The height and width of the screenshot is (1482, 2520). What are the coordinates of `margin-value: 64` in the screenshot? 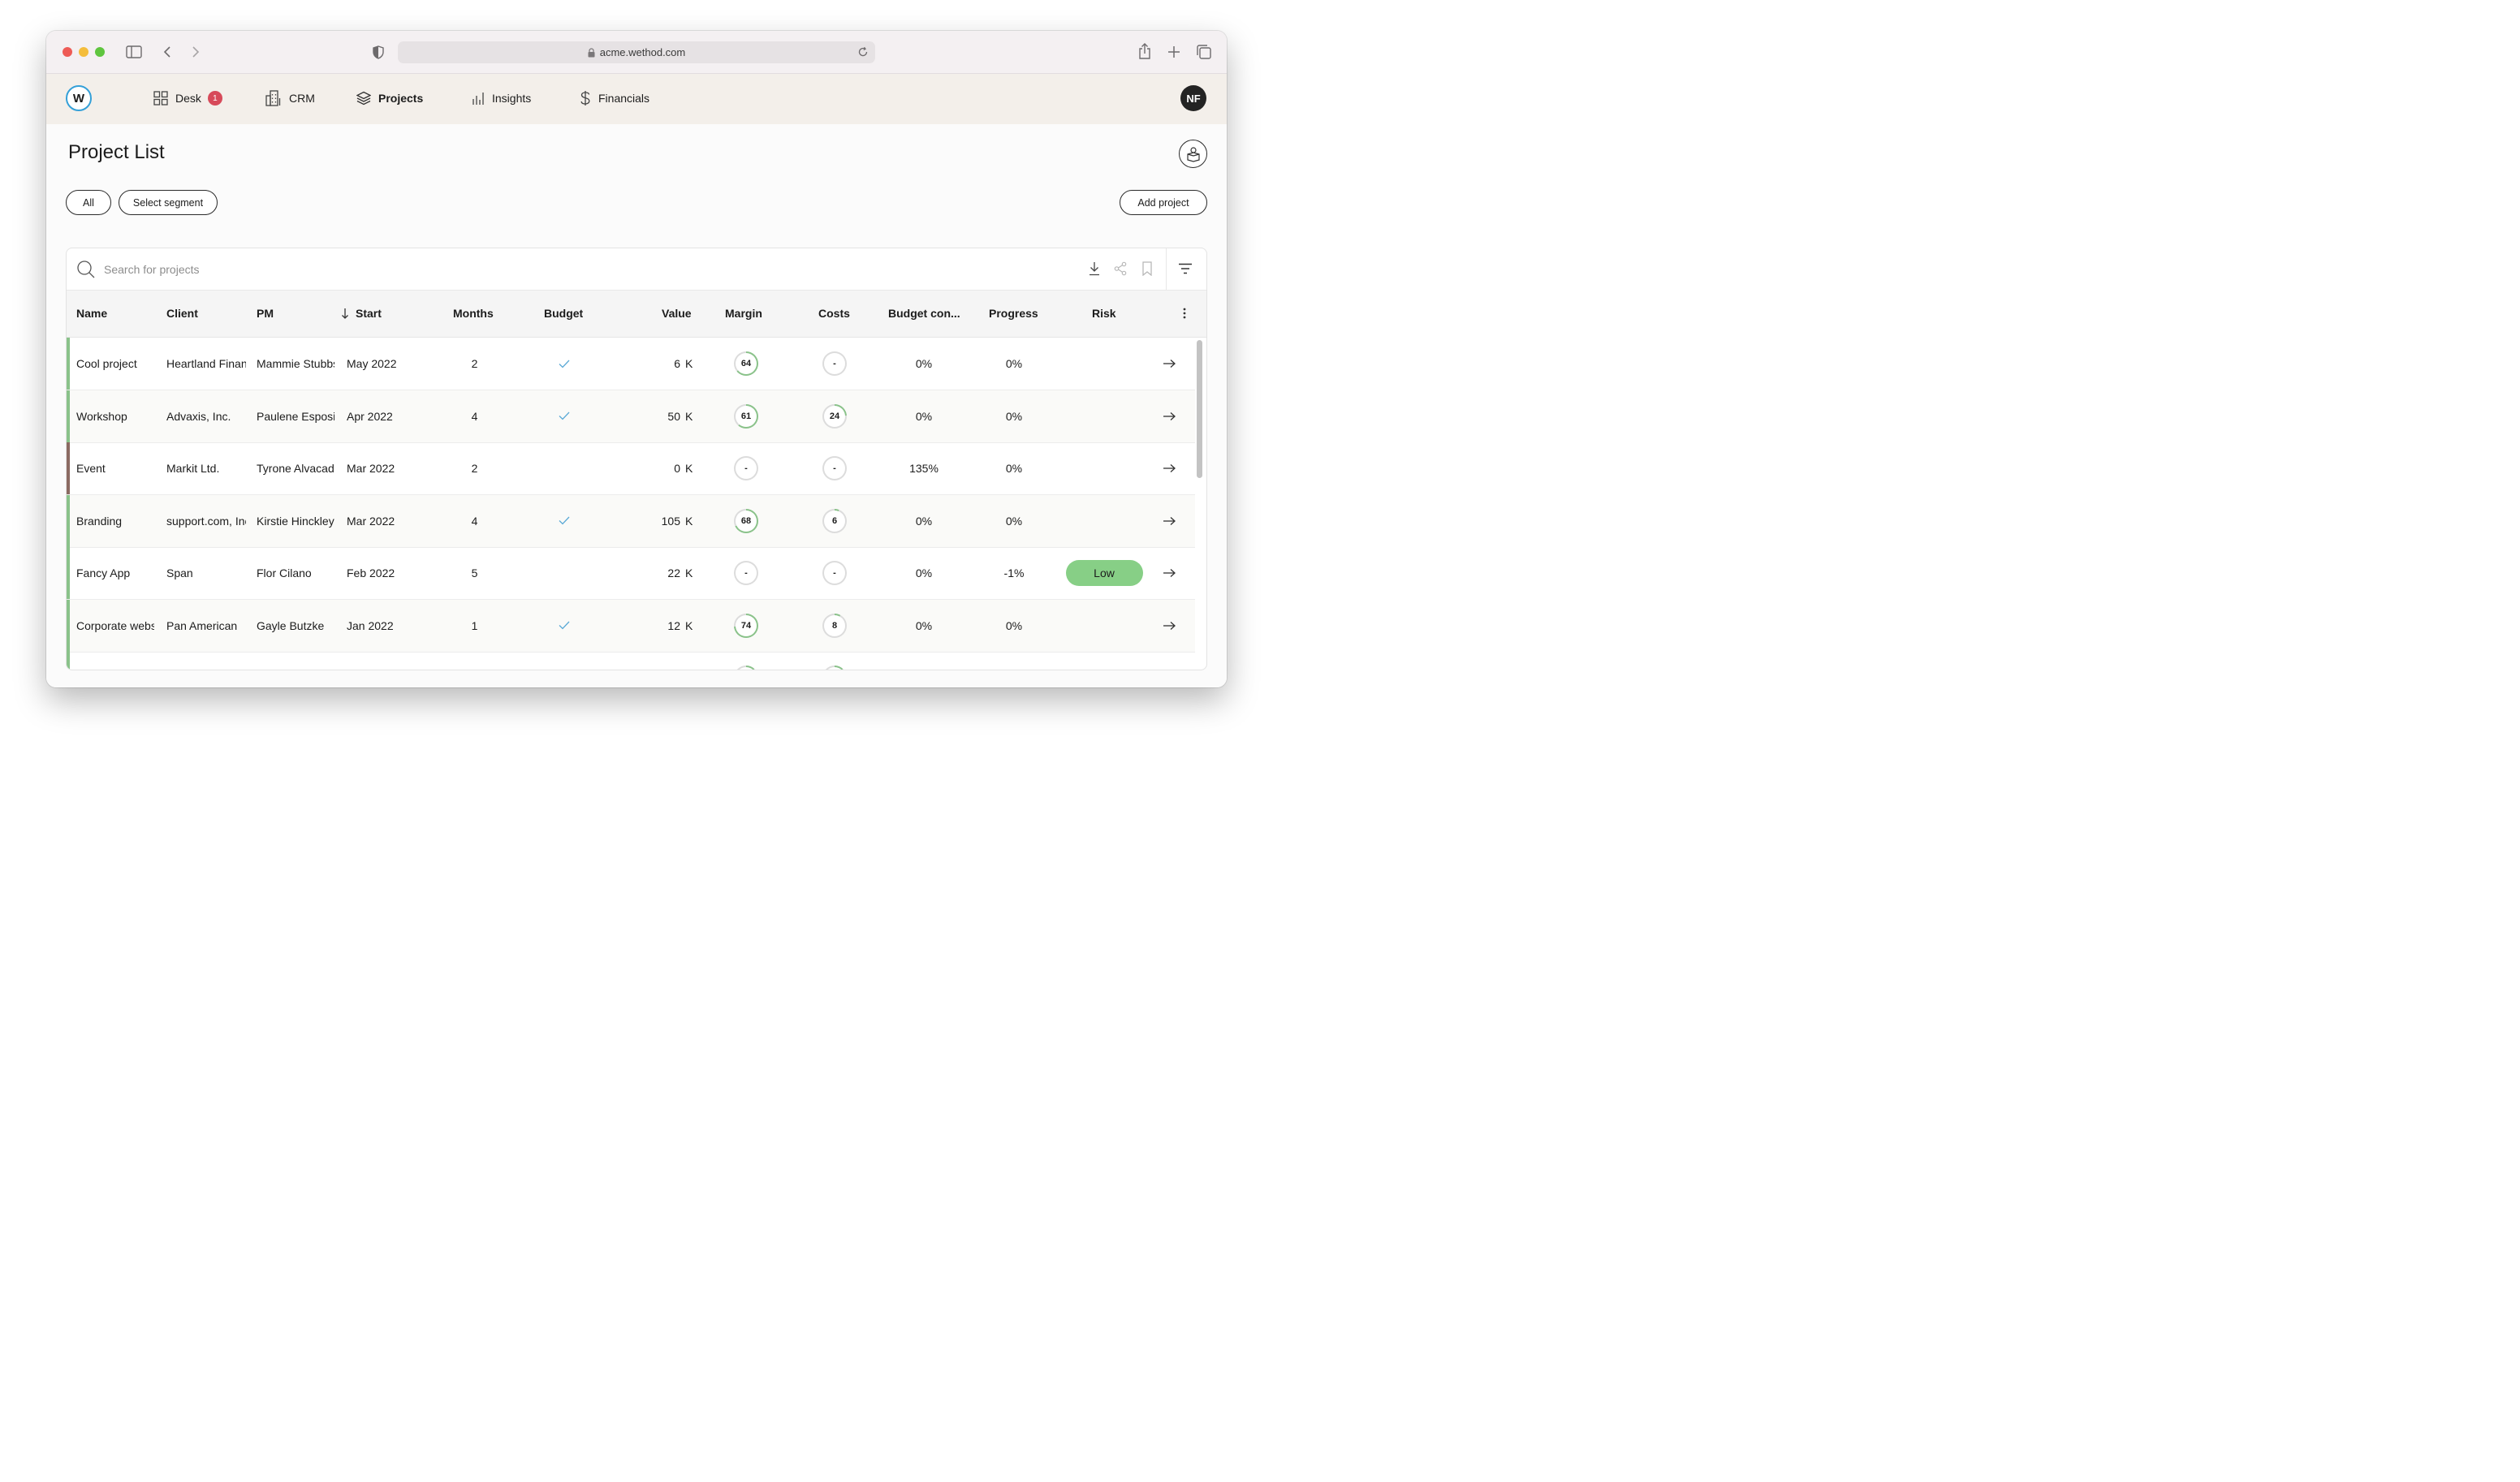 It's located at (746, 363).